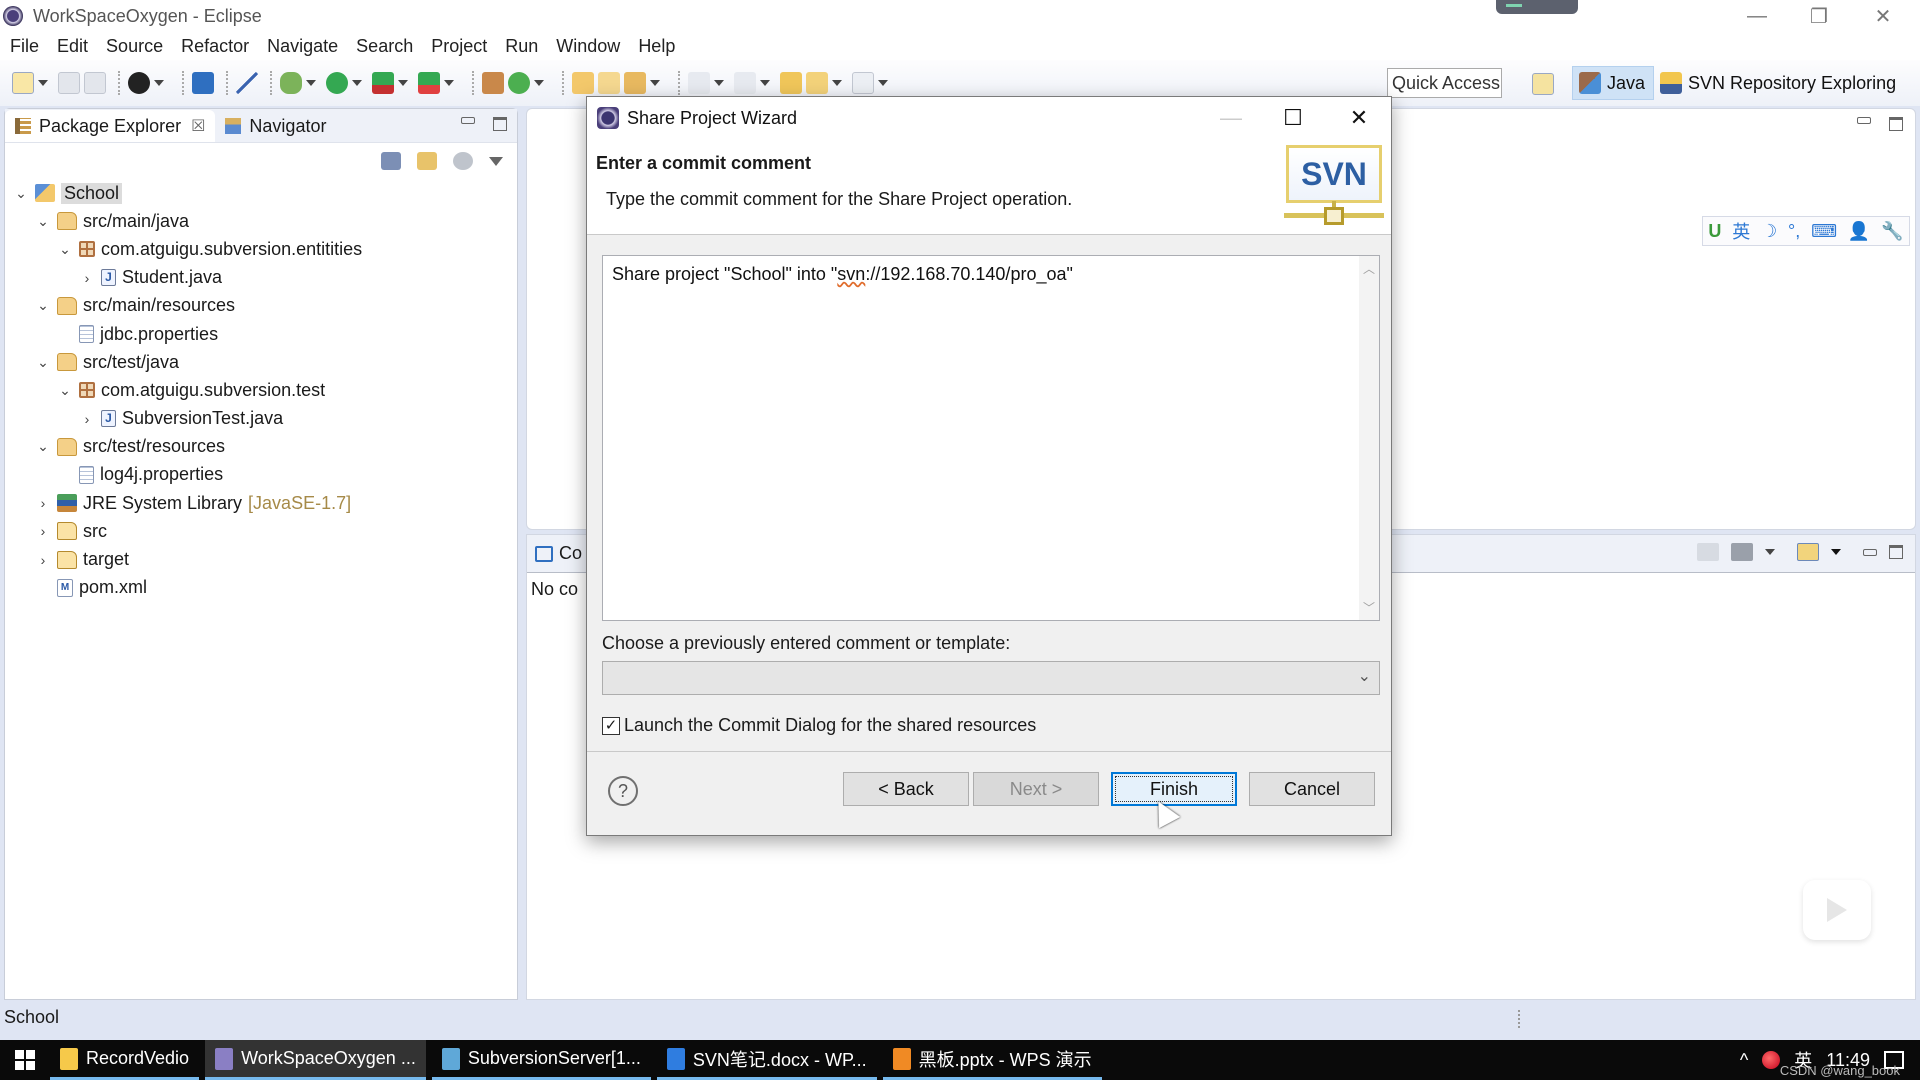 This screenshot has width=1920, height=1080. I want to click on save-icon, so click(69, 83).